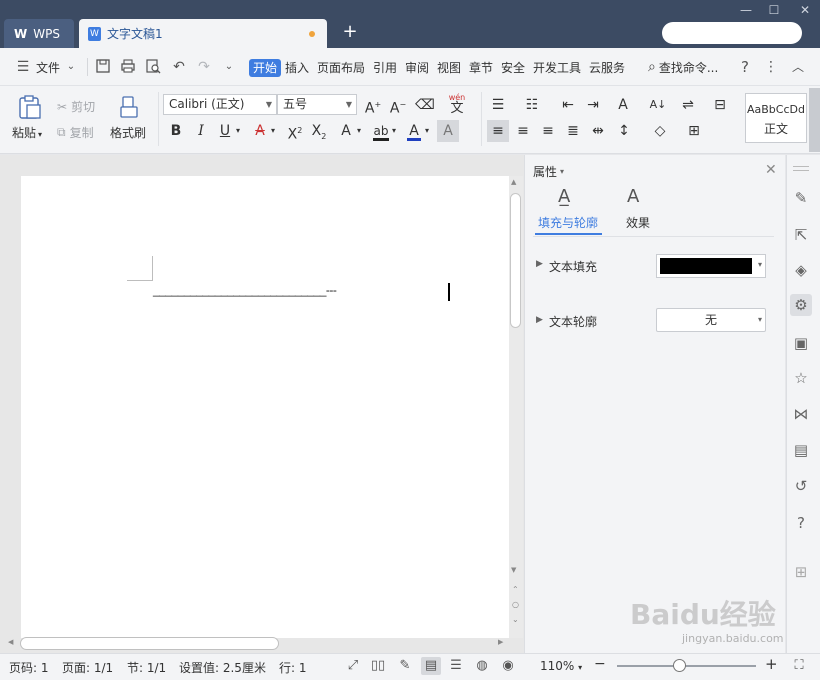 This screenshot has width=820, height=680. Describe the element at coordinates (481, 68) in the screenshot. I see `menu-tab-chapter: 章节` at that location.